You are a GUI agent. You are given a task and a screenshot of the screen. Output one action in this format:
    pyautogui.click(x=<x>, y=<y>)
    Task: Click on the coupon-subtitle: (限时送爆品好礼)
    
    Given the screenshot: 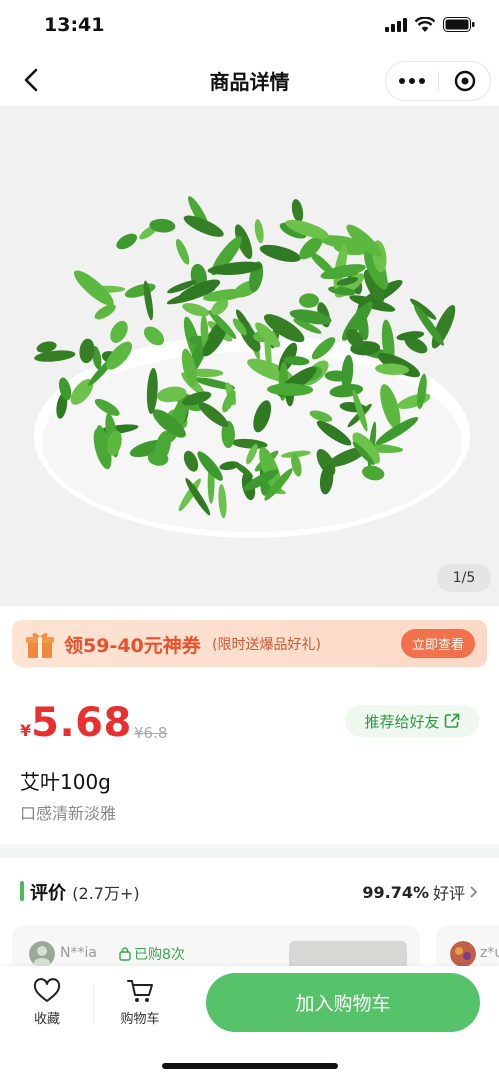 What is the action you would take?
    pyautogui.click(x=266, y=645)
    